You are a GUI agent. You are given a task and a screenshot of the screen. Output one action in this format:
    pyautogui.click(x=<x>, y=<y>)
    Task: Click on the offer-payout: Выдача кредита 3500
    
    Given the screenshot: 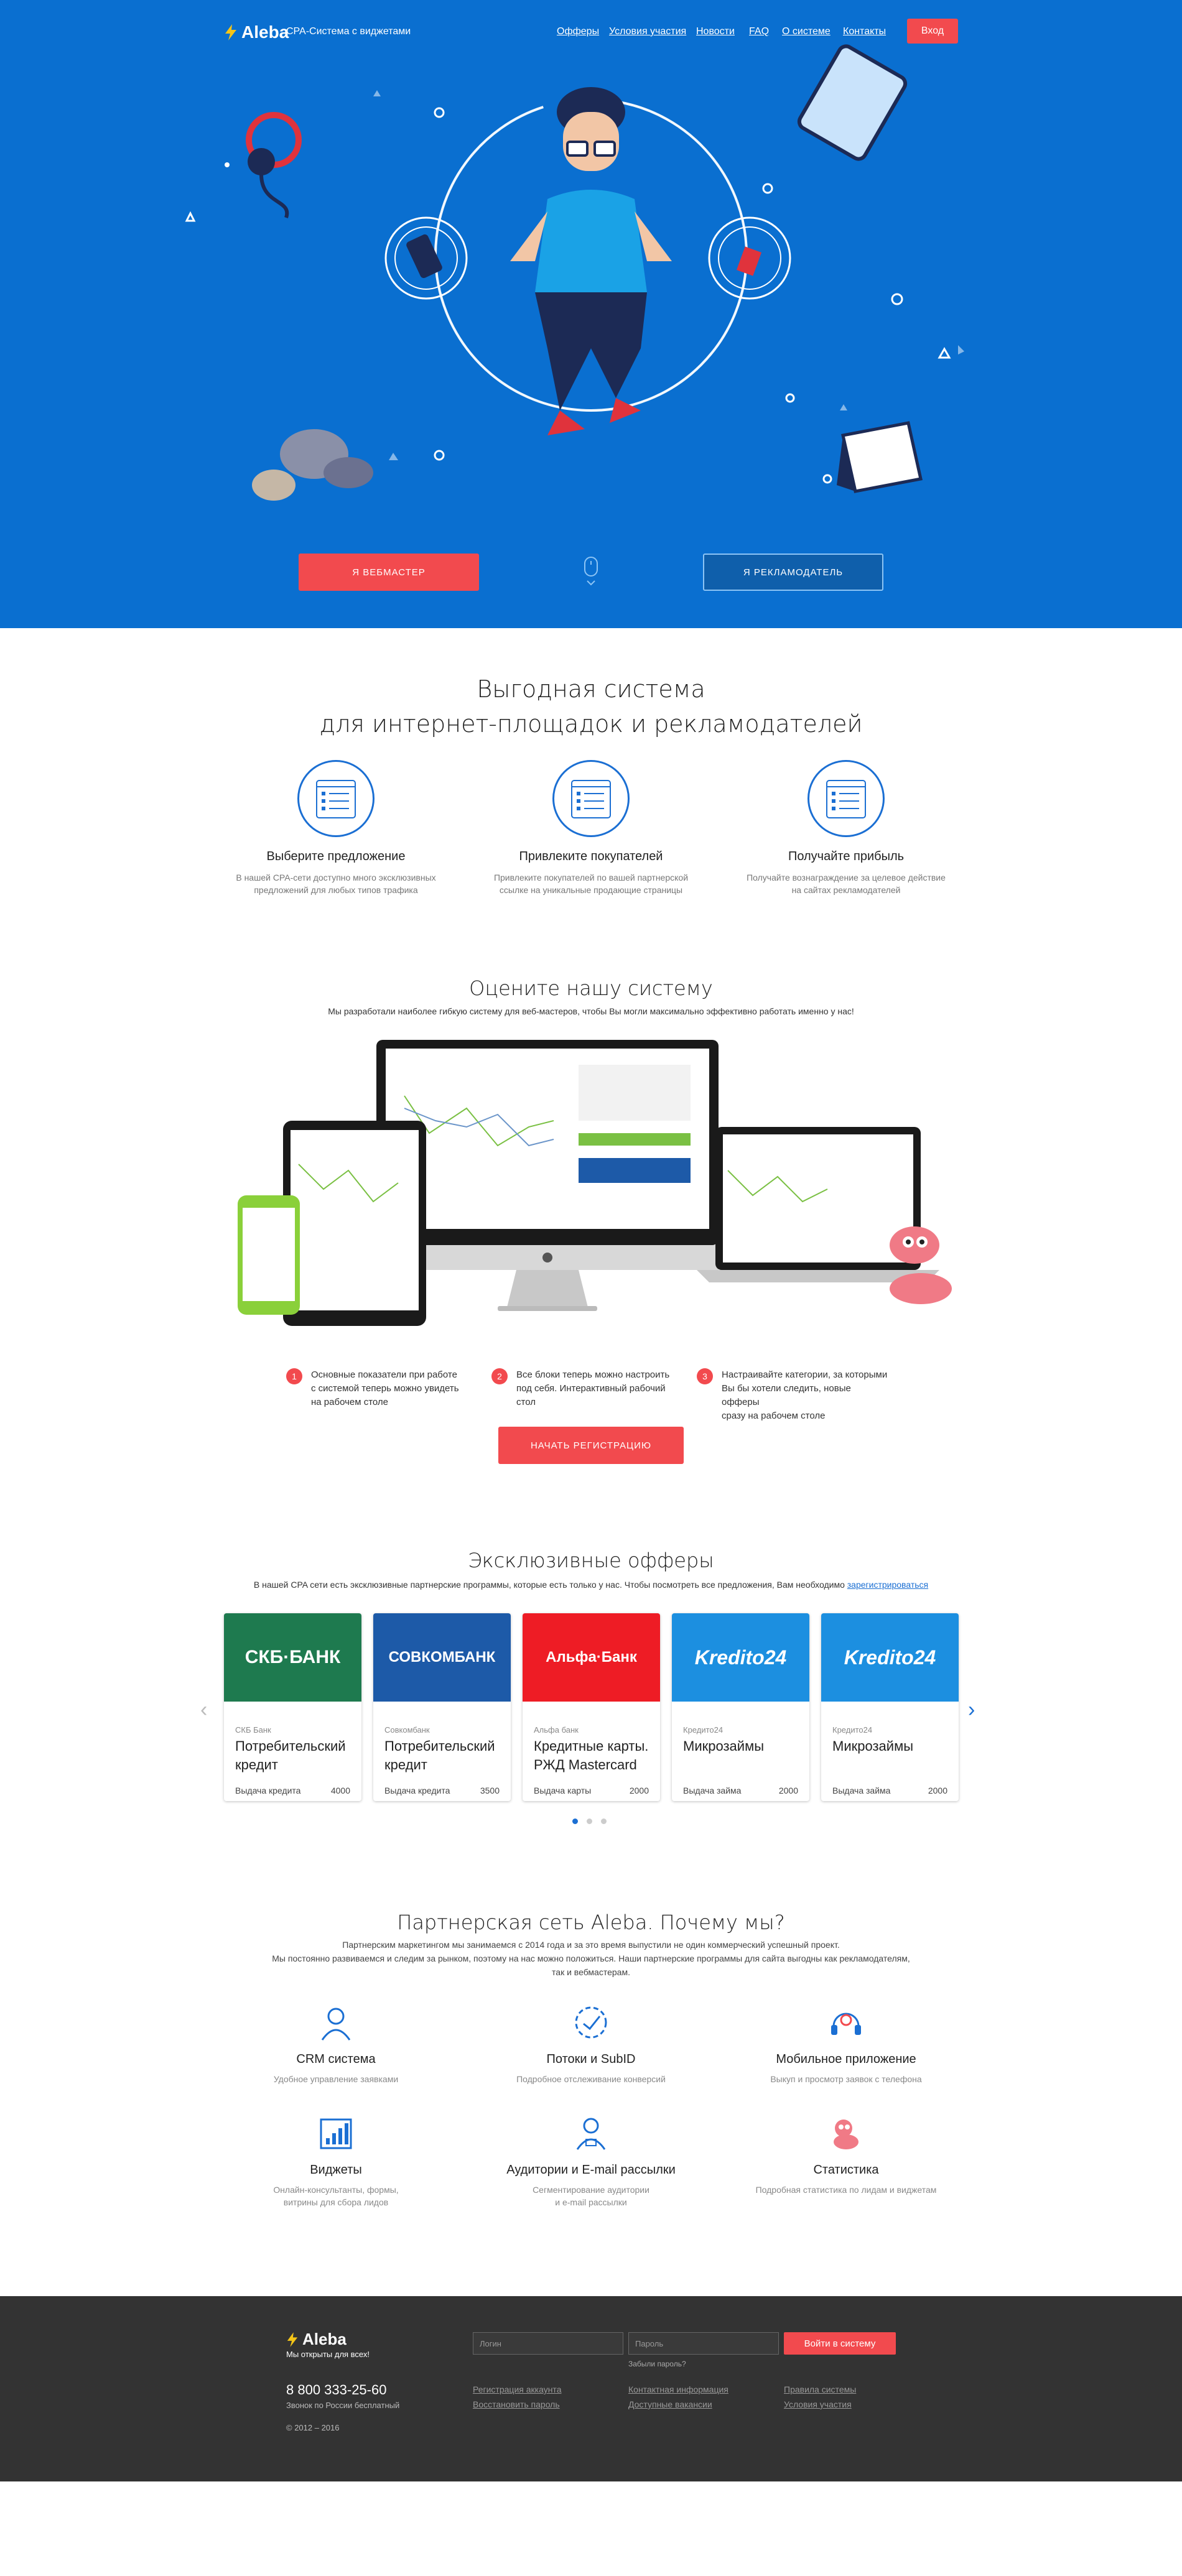 What is the action you would take?
    pyautogui.click(x=442, y=1791)
    